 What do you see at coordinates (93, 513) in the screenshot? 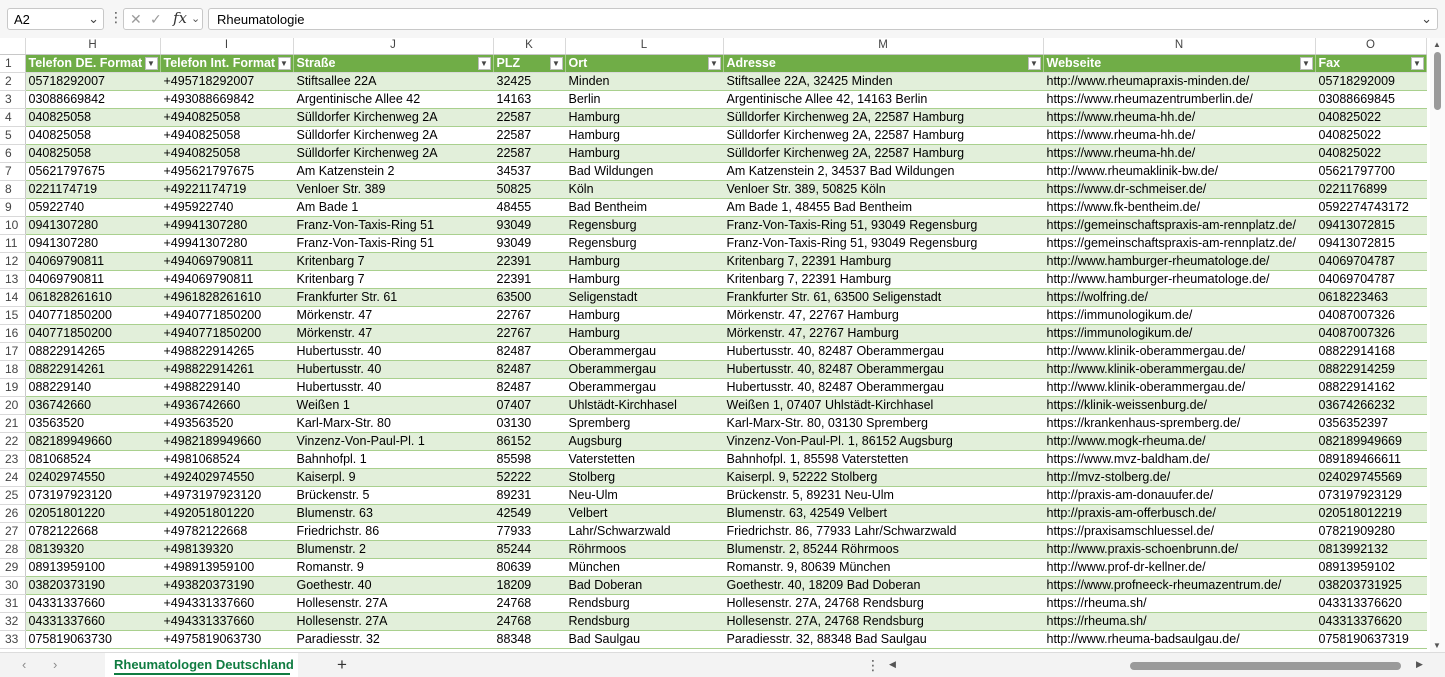
I see `table-cell: 02051801220` at bounding box center [93, 513].